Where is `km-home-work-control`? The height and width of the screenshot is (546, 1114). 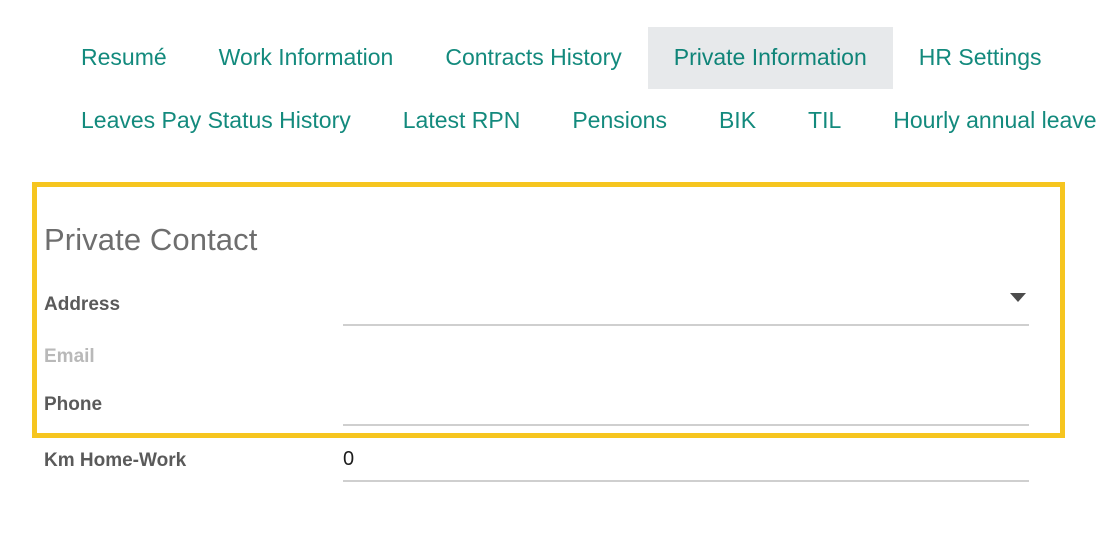
km-home-work-control is located at coordinates (686, 464).